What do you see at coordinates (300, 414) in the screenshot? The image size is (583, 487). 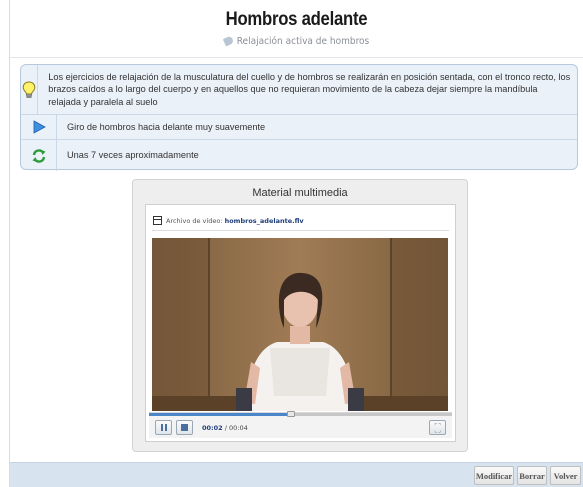 I see `progress-bar` at bounding box center [300, 414].